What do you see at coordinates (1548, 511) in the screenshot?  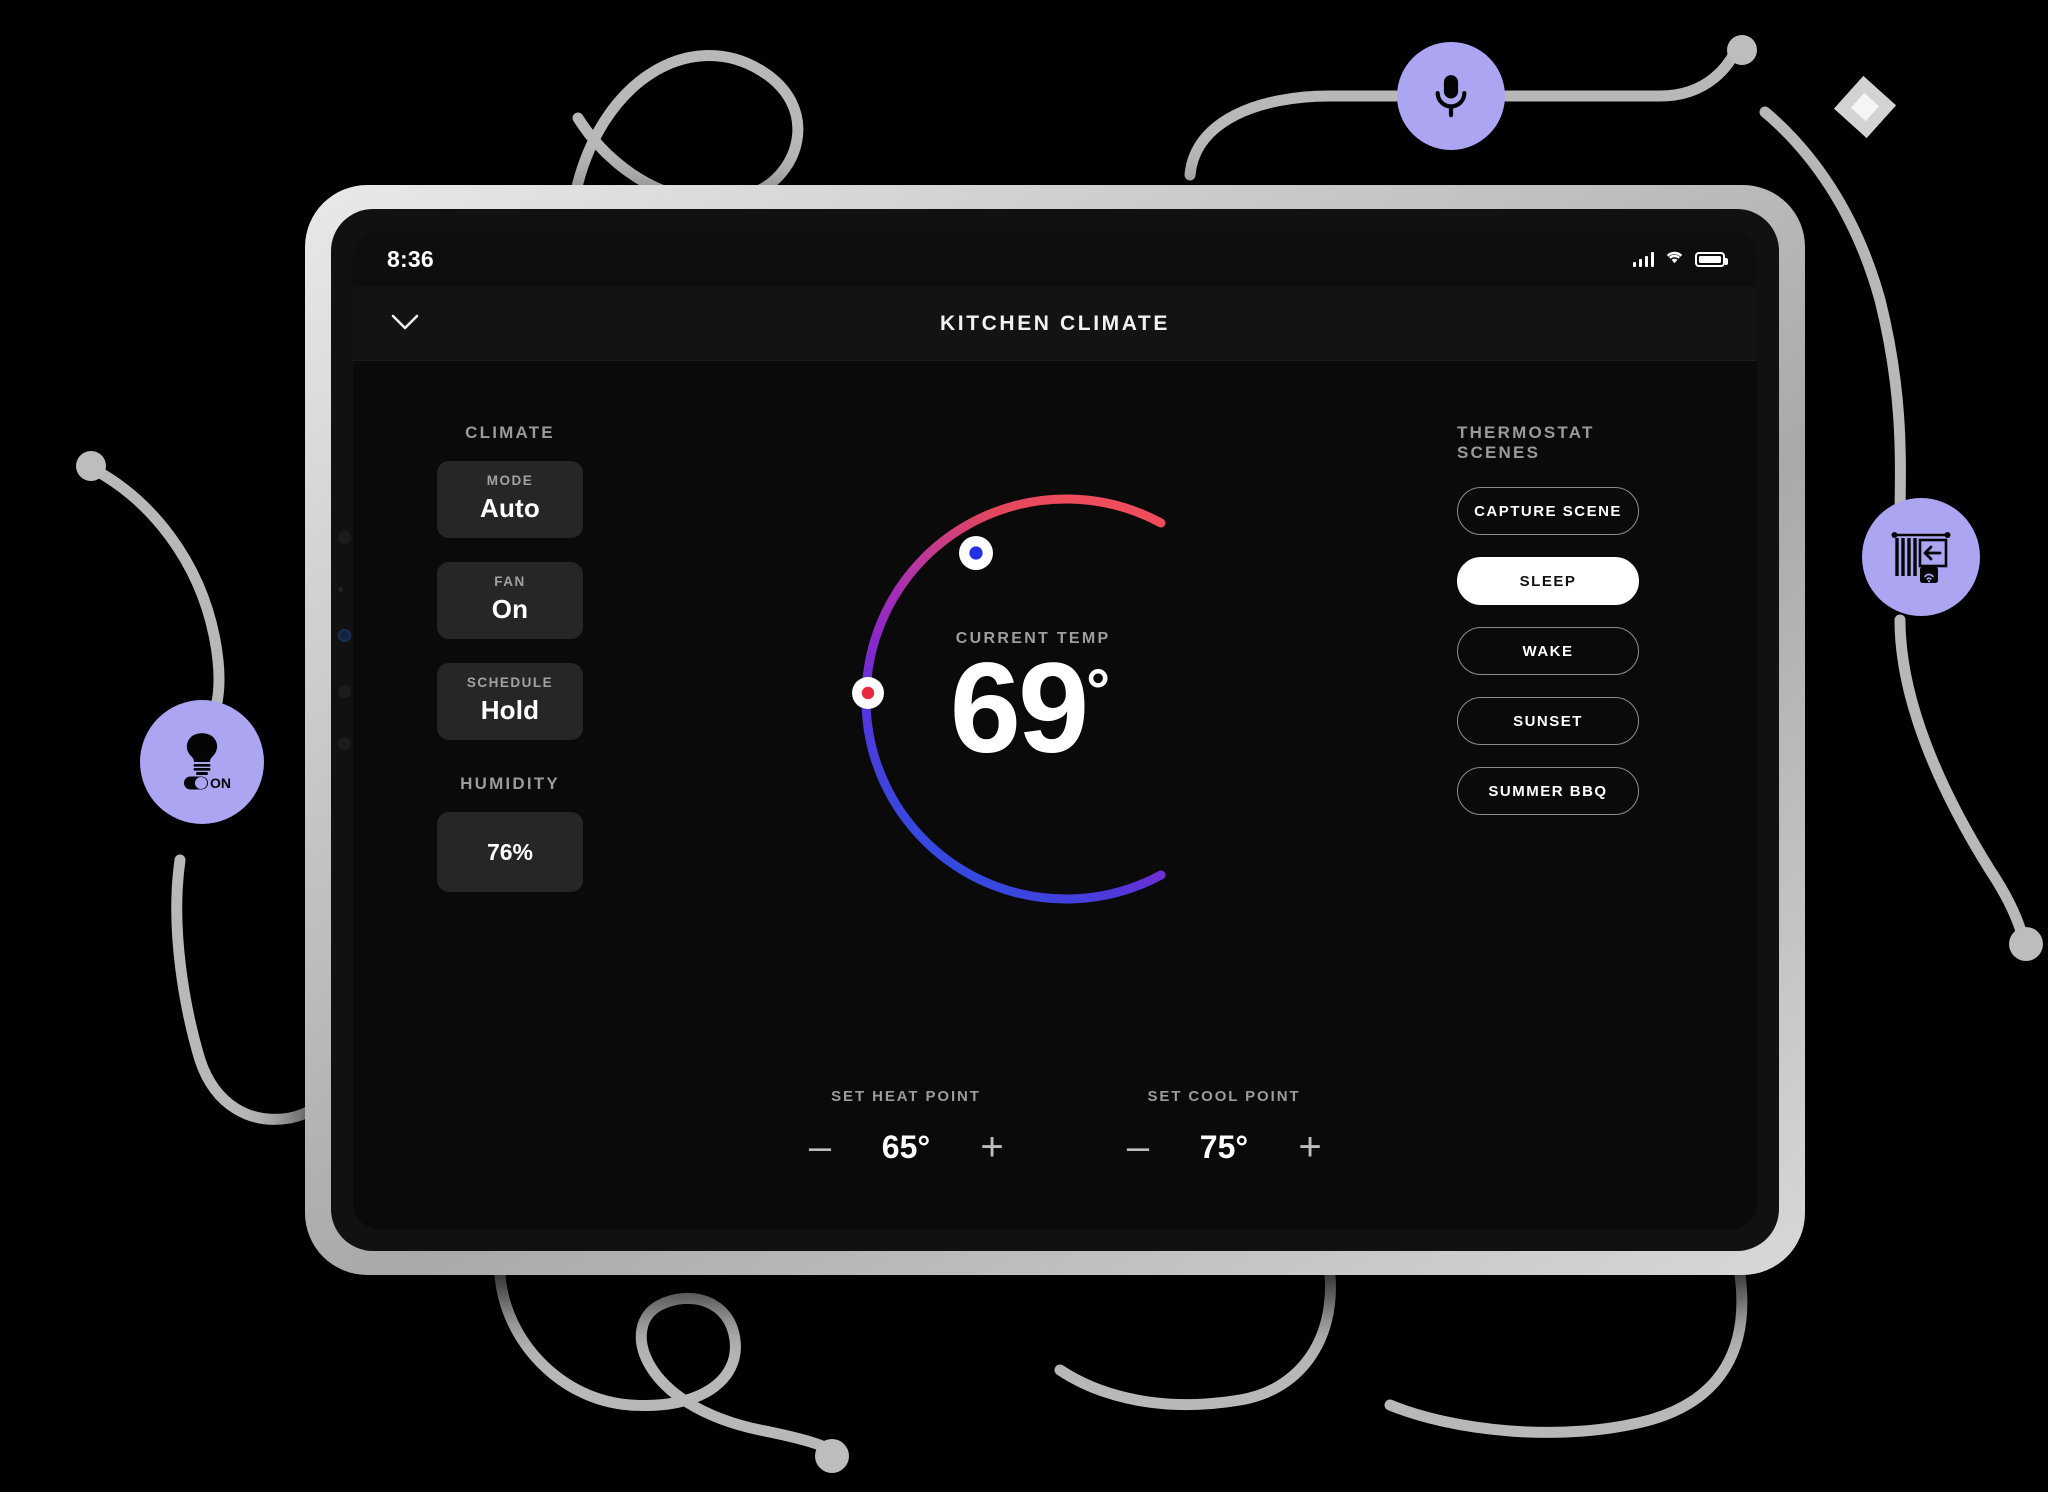 I see `scene-capture-scene: CAPTURE SCENE` at bounding box center [1548, 511].